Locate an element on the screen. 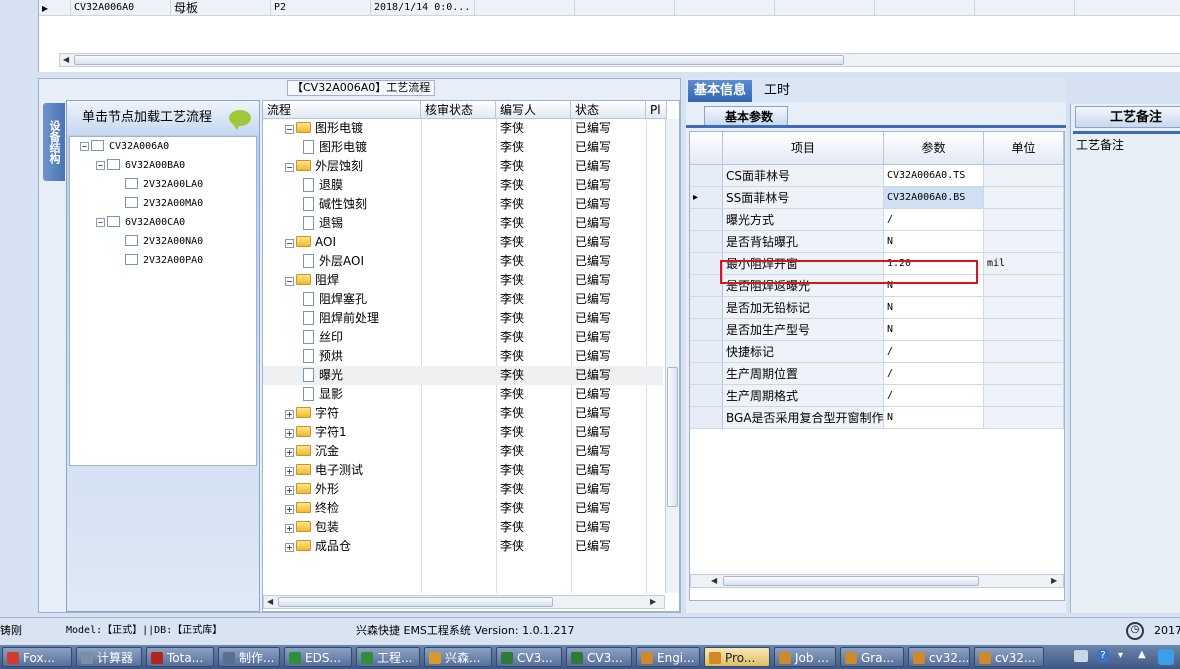 The width and height of the screenshot is (1180, 669). col-header-pl: Pl is located at coordinates (656, 110).